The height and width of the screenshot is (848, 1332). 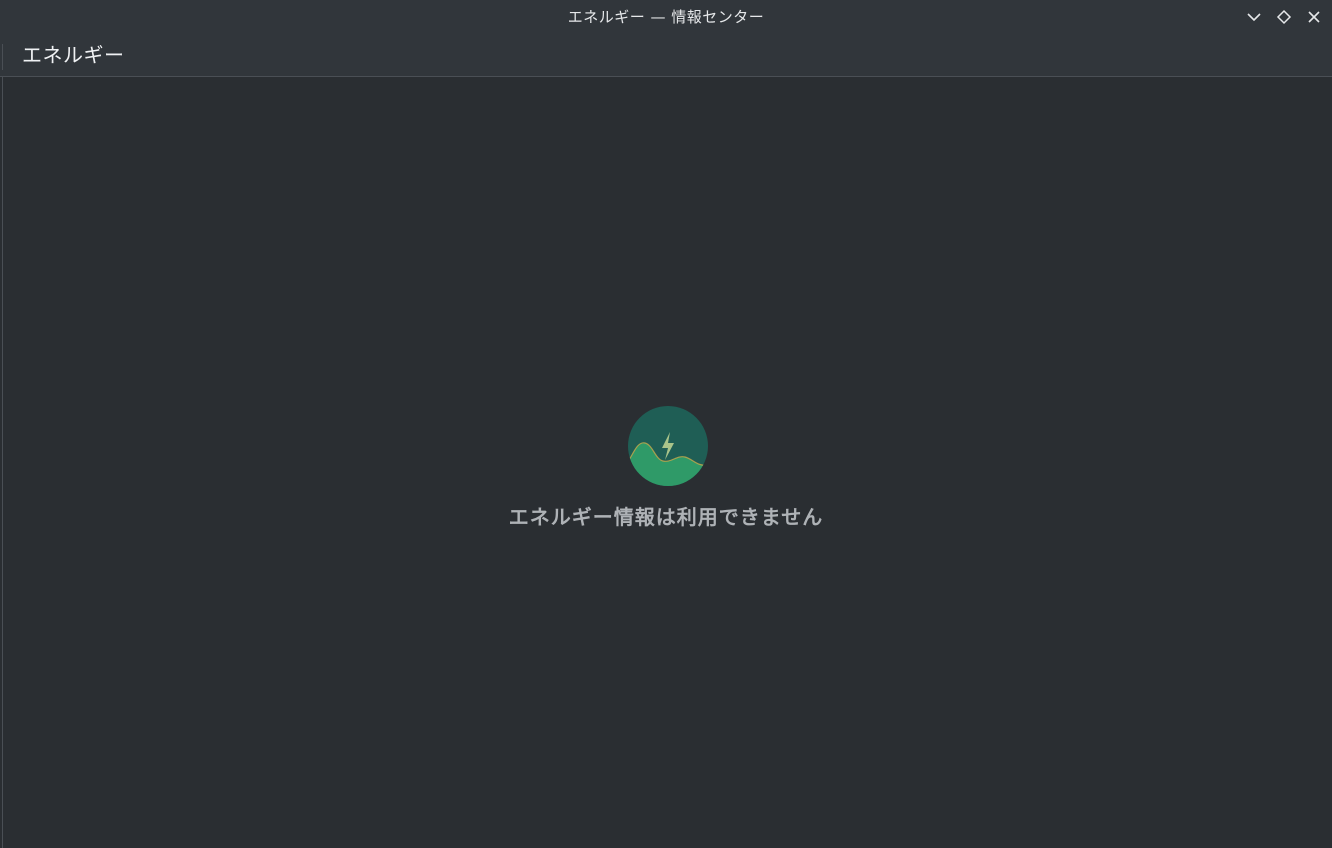 I want to click on chevron-down-icon, so click(x=1254, y=17).